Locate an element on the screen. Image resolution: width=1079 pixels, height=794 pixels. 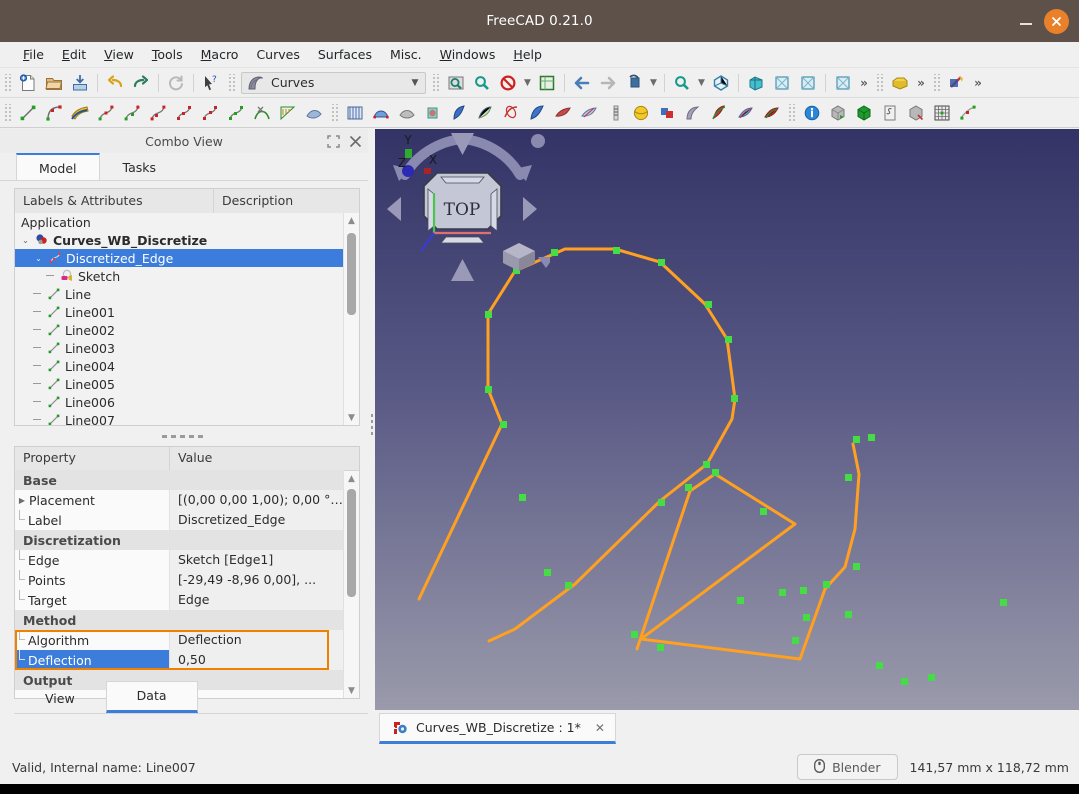
tree-item-application: Application is located at coordinates (179, 222).